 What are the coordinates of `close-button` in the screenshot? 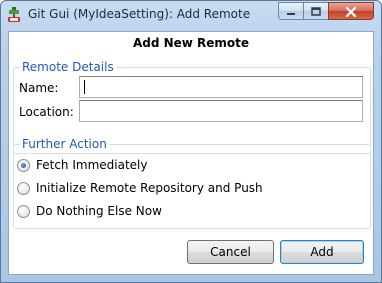 It's located at (351, 11).